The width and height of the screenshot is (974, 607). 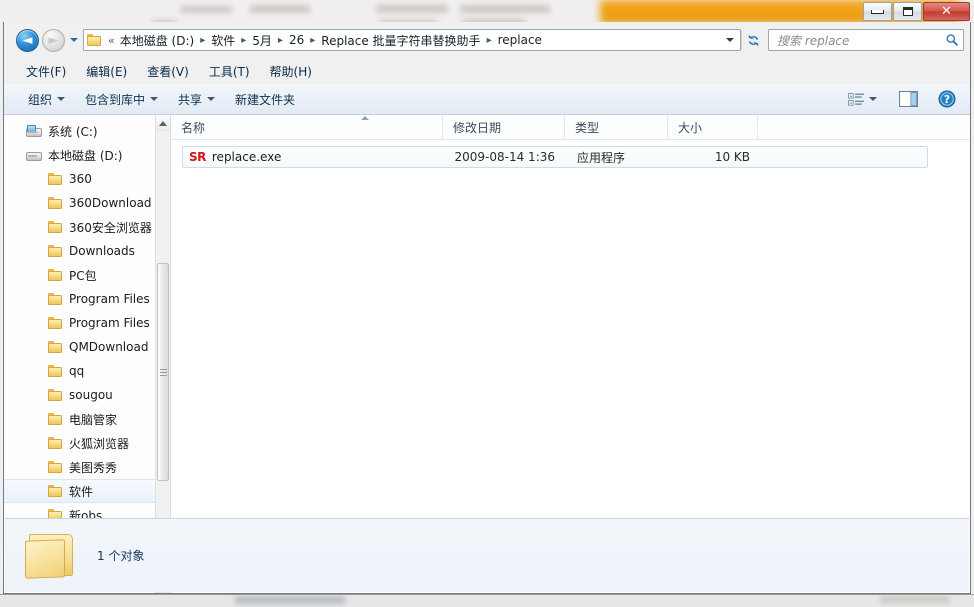 I want to click on address-dropdown-button, so click(x=730, y=40).